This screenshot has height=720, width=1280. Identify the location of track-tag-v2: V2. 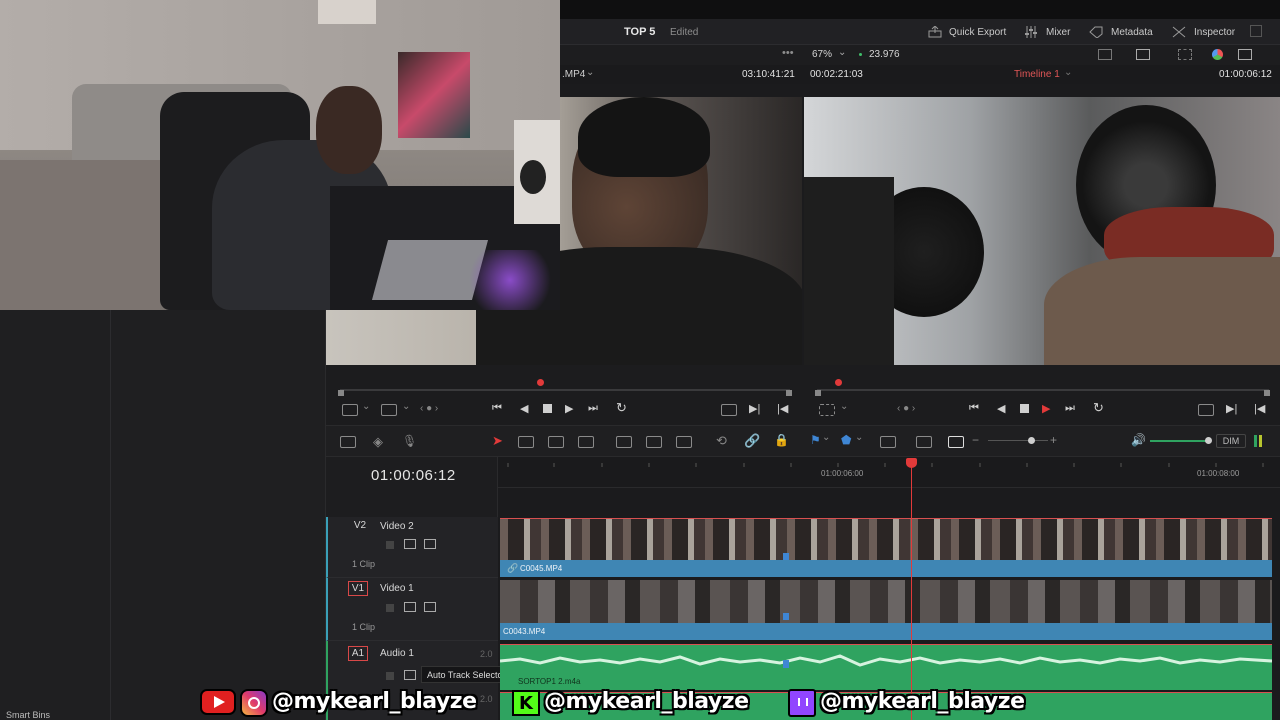
(360, 526).